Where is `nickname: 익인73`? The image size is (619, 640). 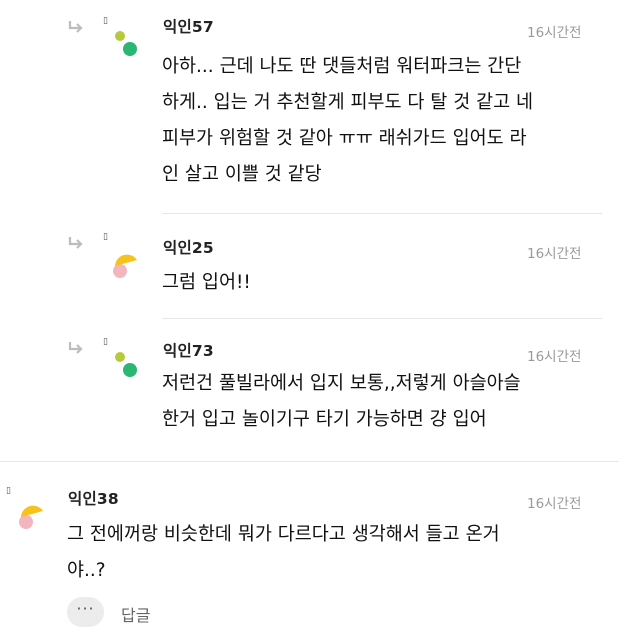 nickname: 익인73 is located at coordinates (188, 350).